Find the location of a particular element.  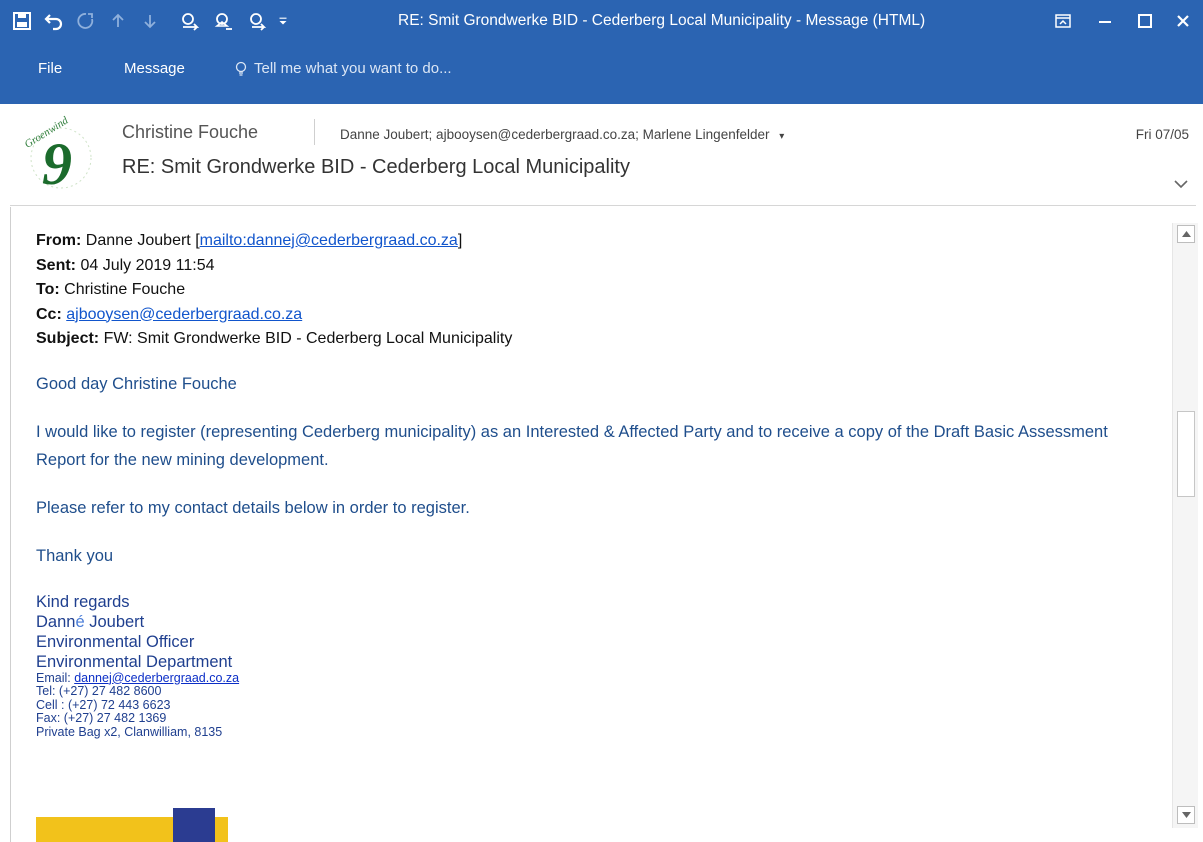

lightbulb-icon is located at coordinates (241, 68).